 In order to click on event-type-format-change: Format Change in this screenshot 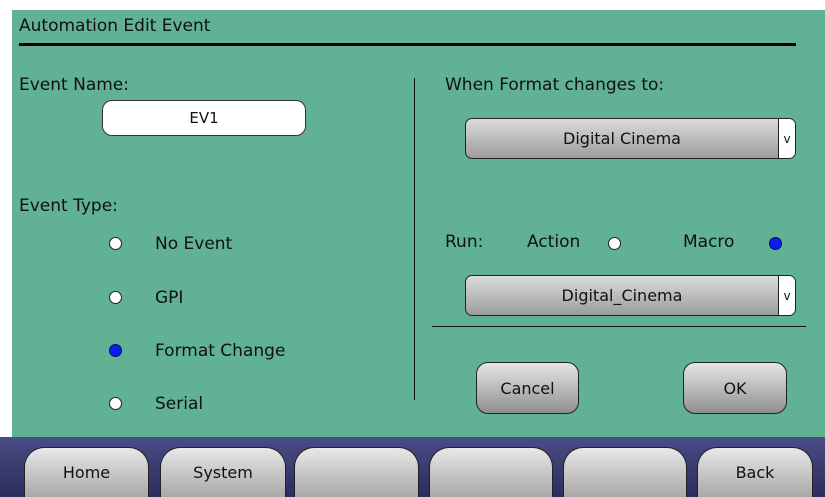, I will do `click(210, 353)`.